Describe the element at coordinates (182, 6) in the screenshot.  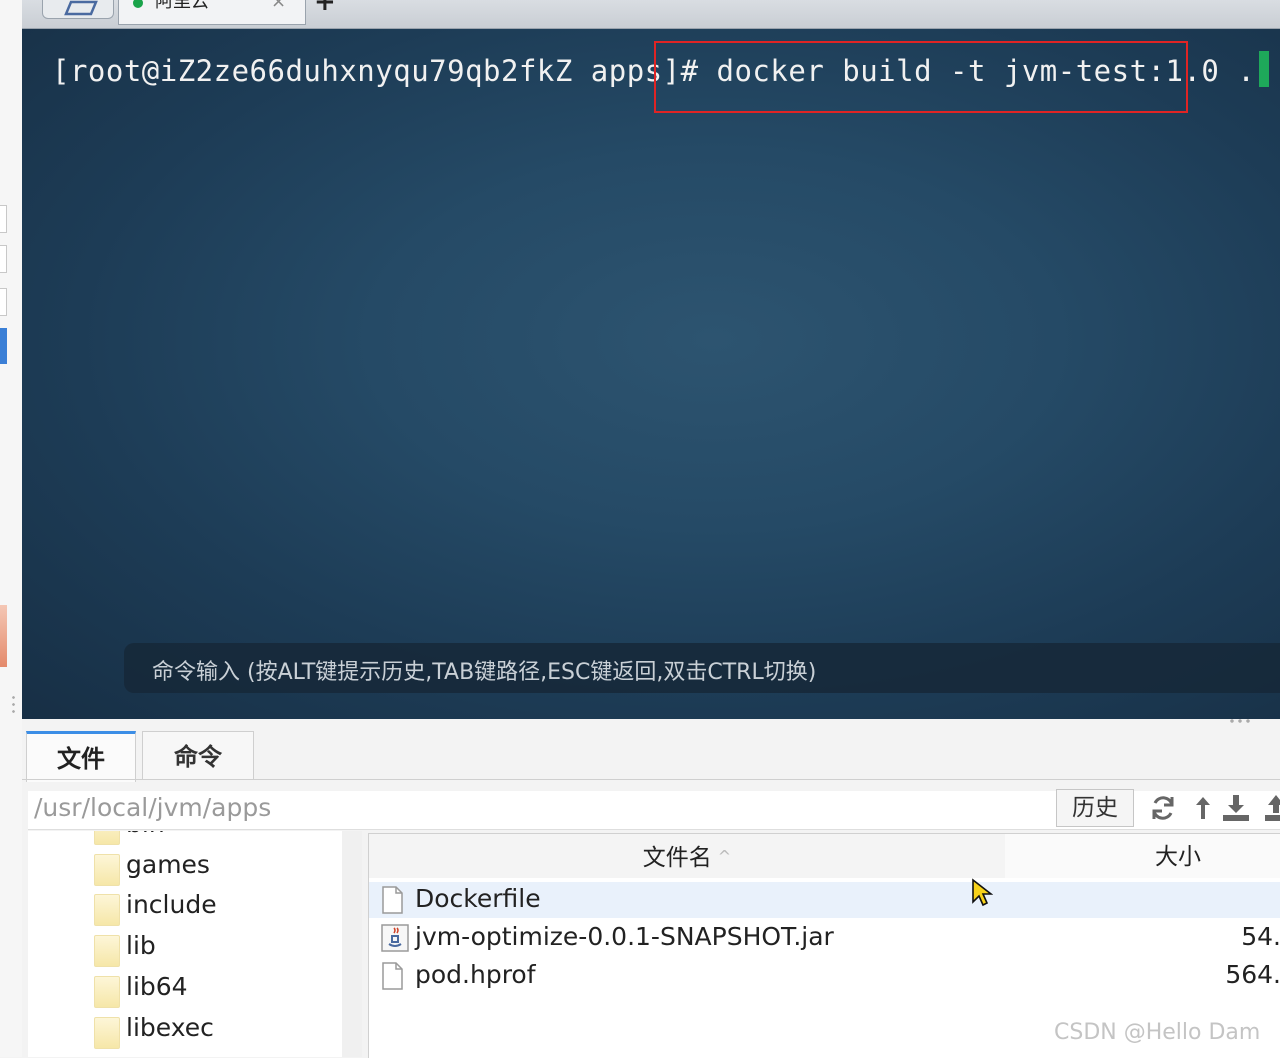
I see `tab-title: 阿里云` at that location.